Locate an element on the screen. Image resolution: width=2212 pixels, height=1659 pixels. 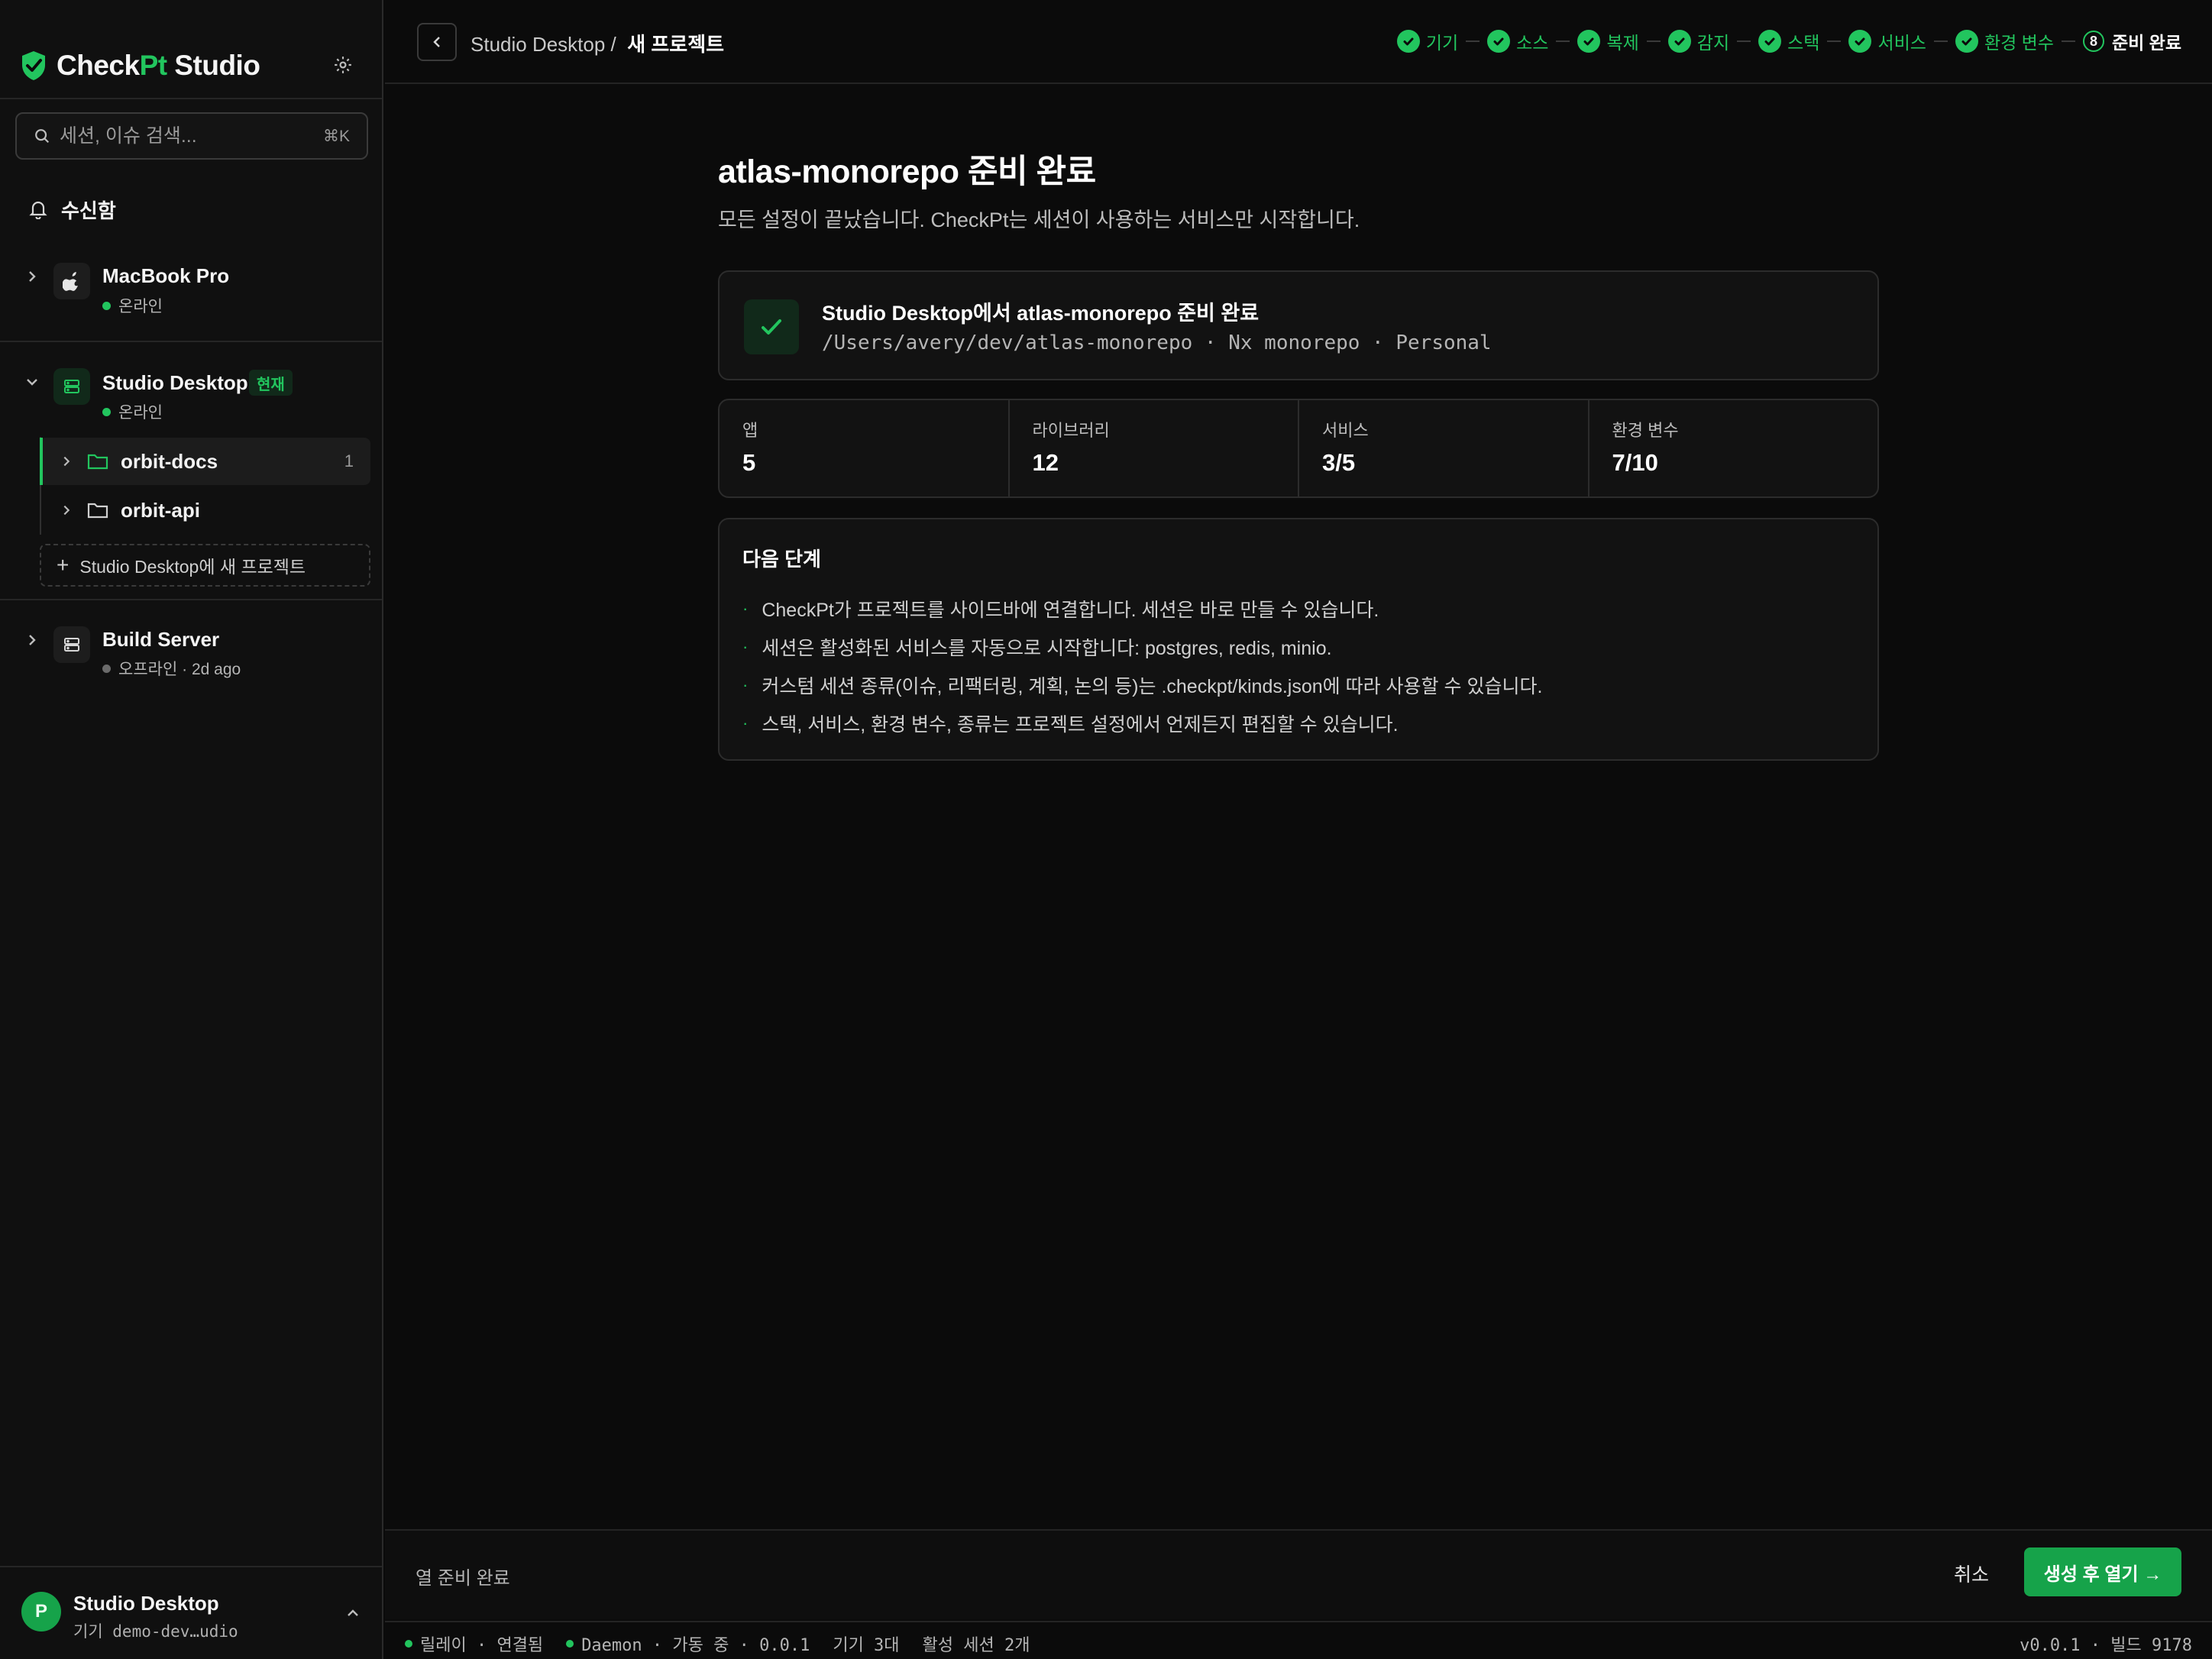
avatar: P is located at coordinates (41, 1612).